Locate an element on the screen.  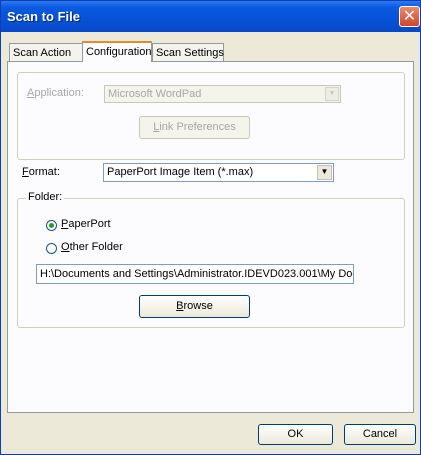
tab-scan-settings: Scan Settings is located at coordinates (188, 52).